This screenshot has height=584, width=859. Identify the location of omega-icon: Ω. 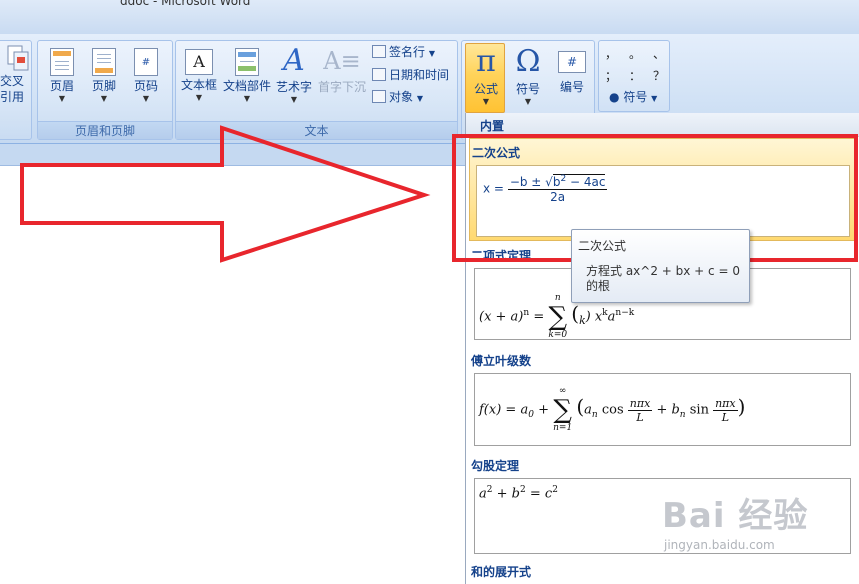
(528, 61).